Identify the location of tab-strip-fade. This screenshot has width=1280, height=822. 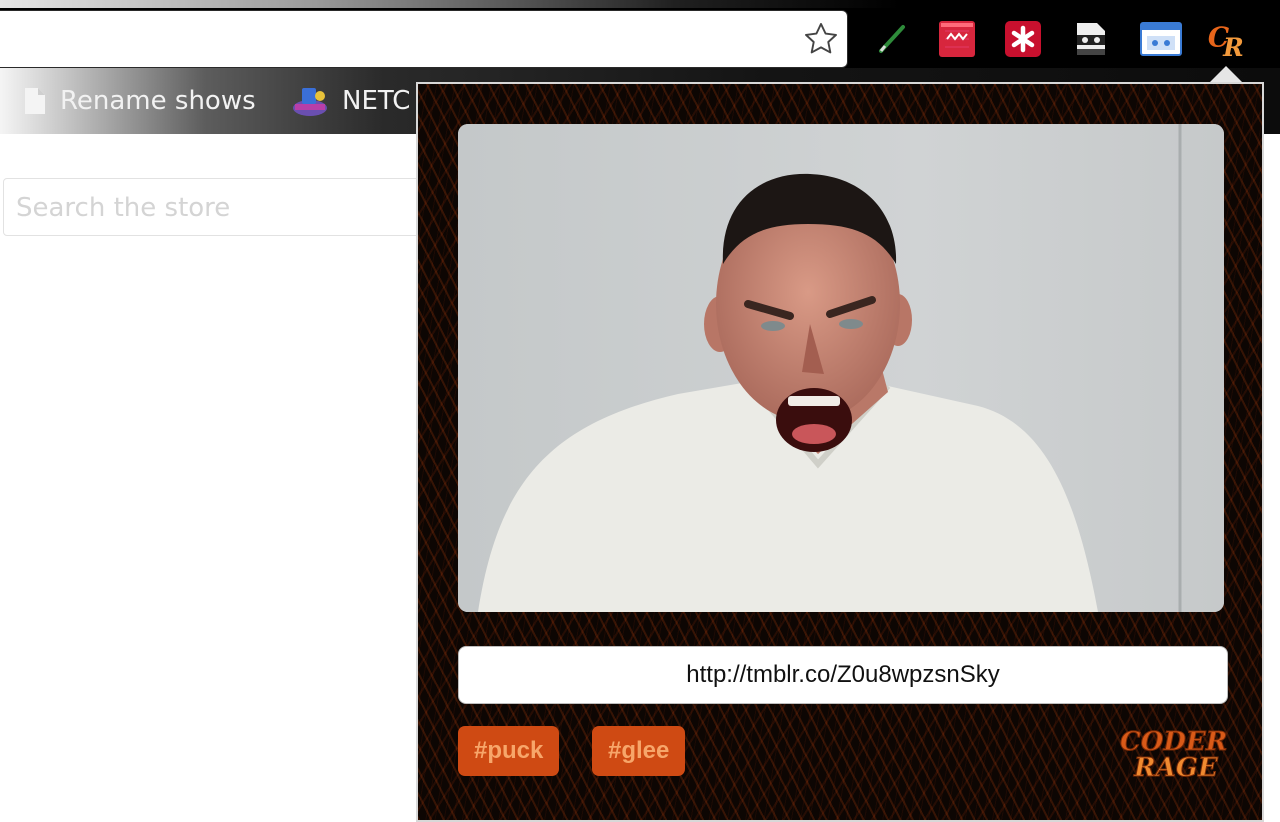
(450, 4).